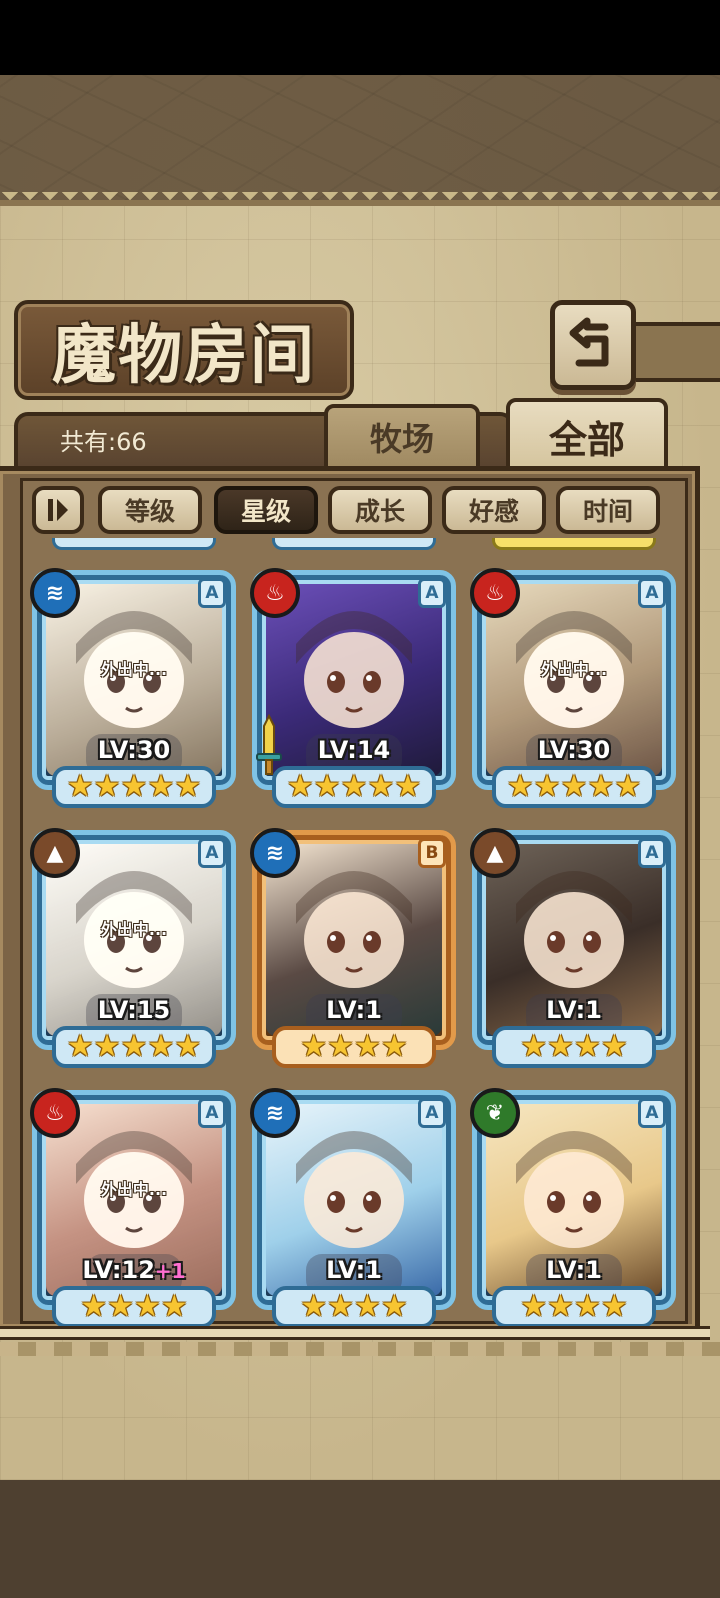  I want to click on back-button, so click(593, 345).